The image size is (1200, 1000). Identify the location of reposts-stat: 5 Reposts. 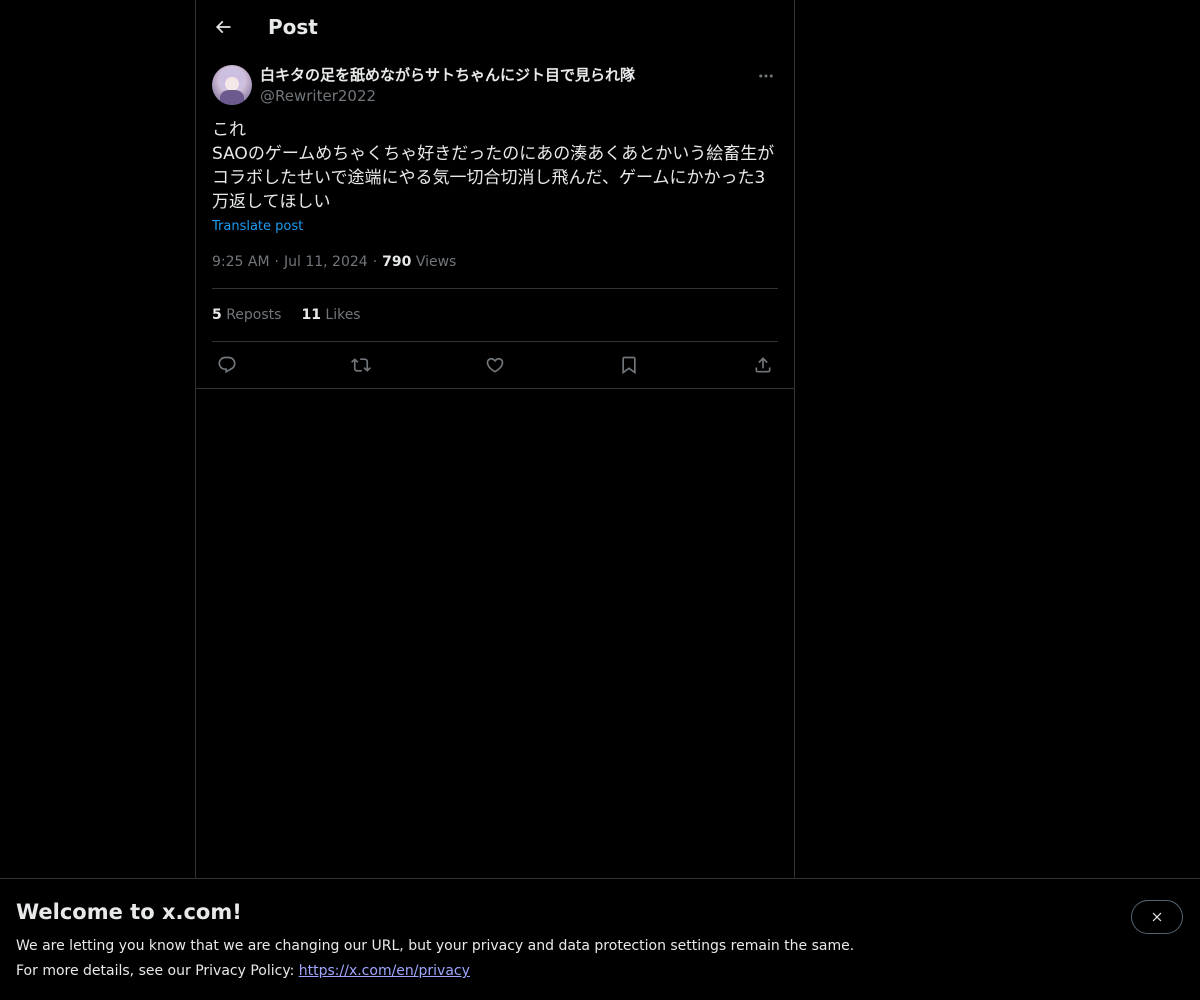
(246, 315).